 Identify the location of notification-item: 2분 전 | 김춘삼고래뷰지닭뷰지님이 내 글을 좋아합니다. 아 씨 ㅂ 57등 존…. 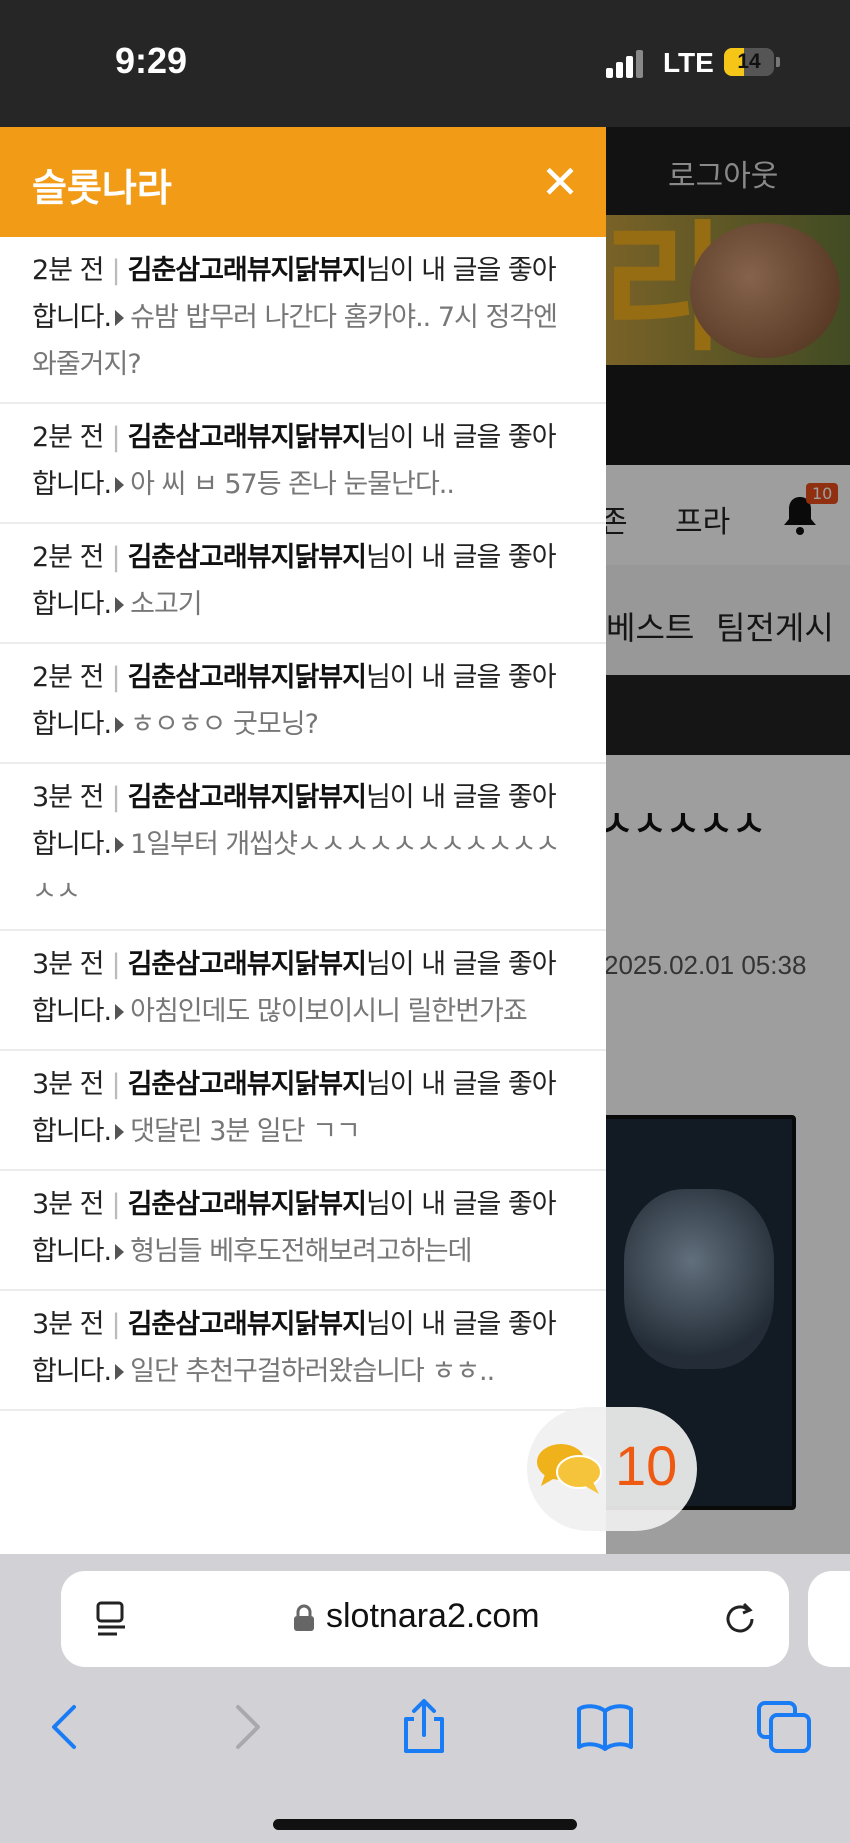
(303, 464).